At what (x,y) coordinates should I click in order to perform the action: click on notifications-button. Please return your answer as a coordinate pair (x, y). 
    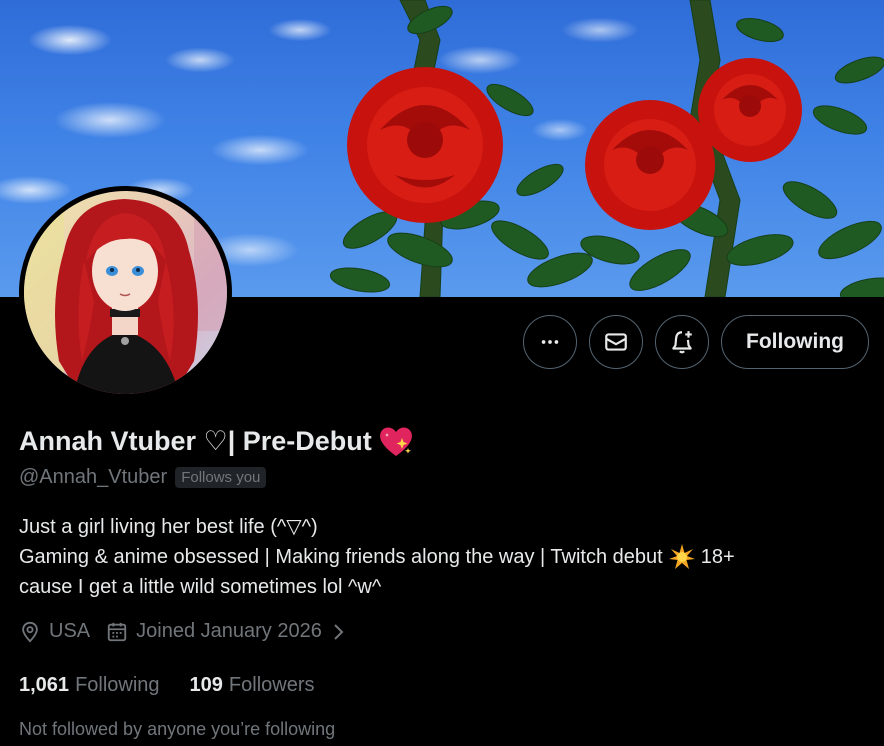
    Looking at the image, I should click on (682, 342).